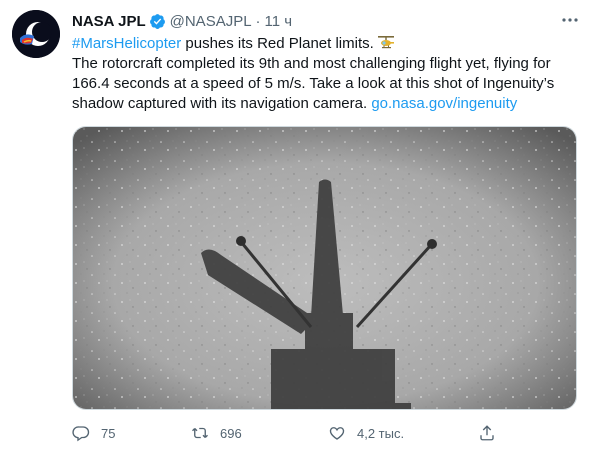 The width and height of the screenshot is (593, 459). Describe the element at coordinates (126, 43) in the screenshot. I see `hashtag-link: #MarsHelicopter` at that location.